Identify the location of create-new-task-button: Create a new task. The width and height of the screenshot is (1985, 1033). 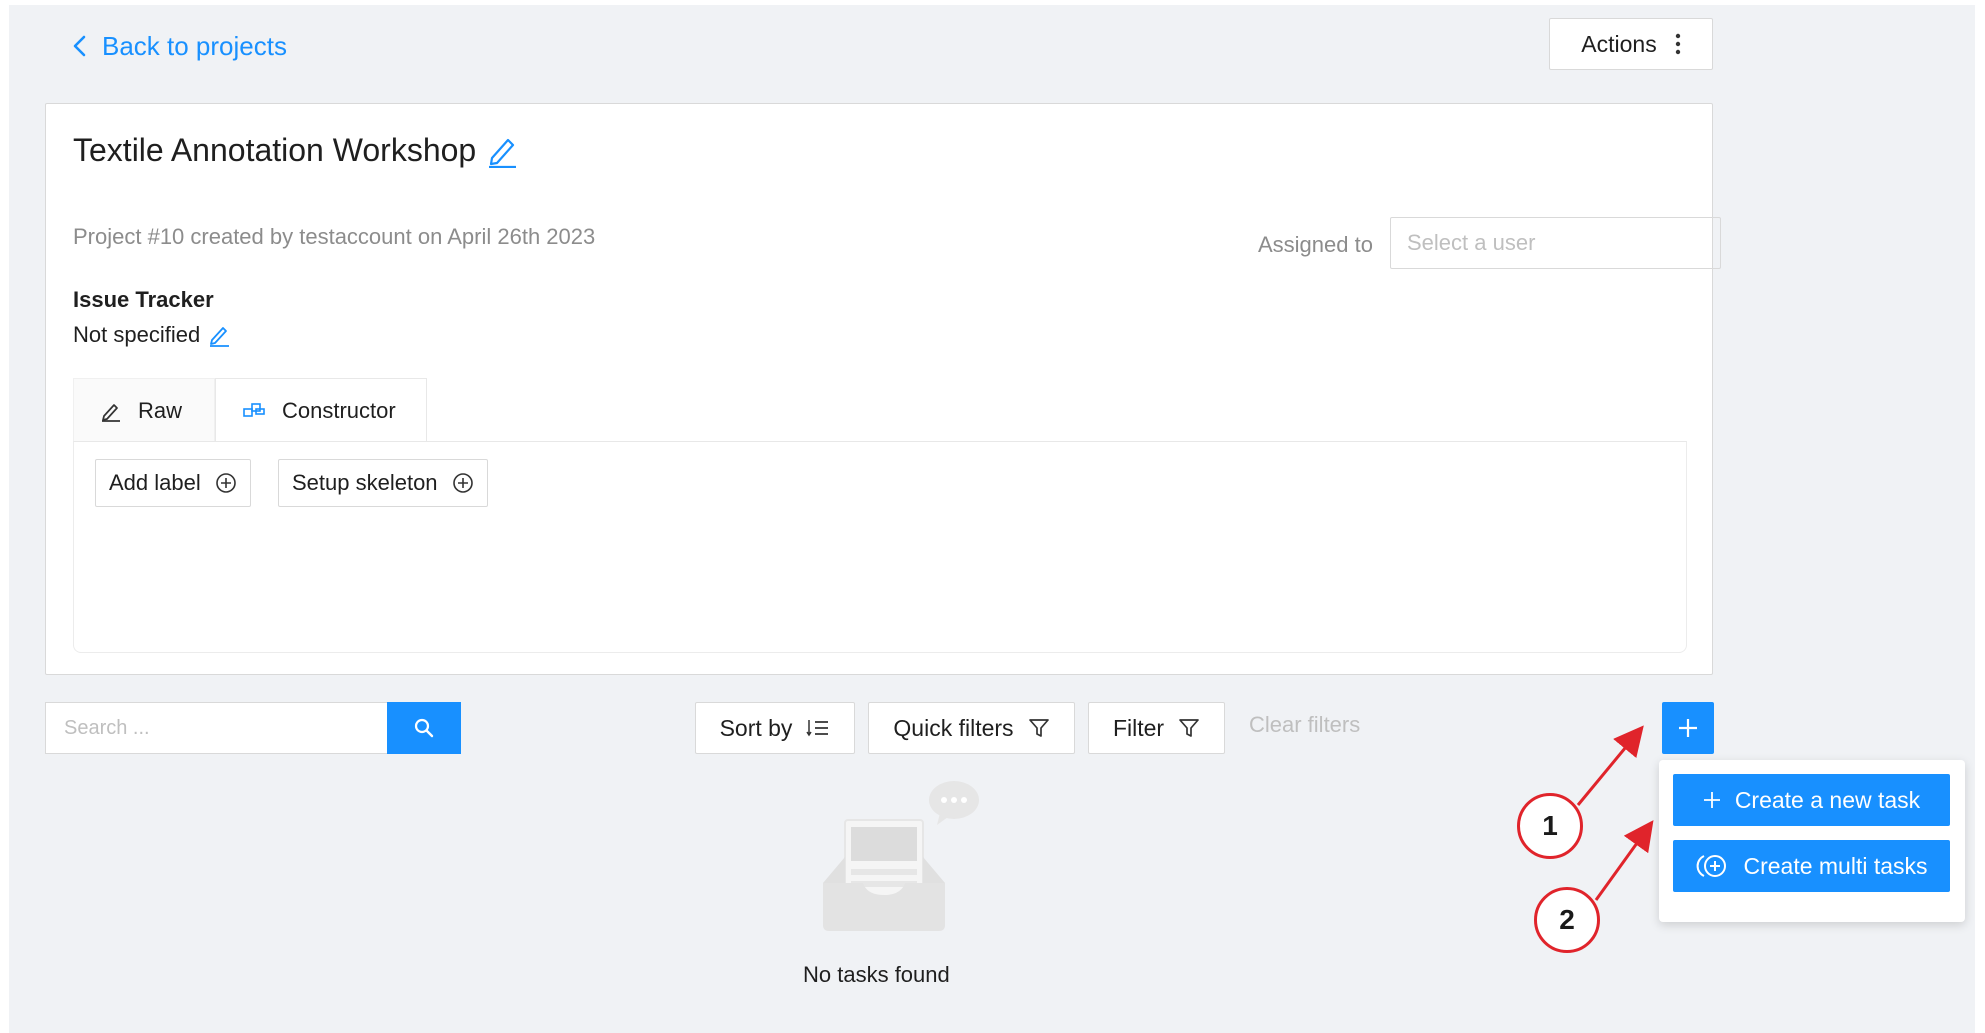
(1811, 800).